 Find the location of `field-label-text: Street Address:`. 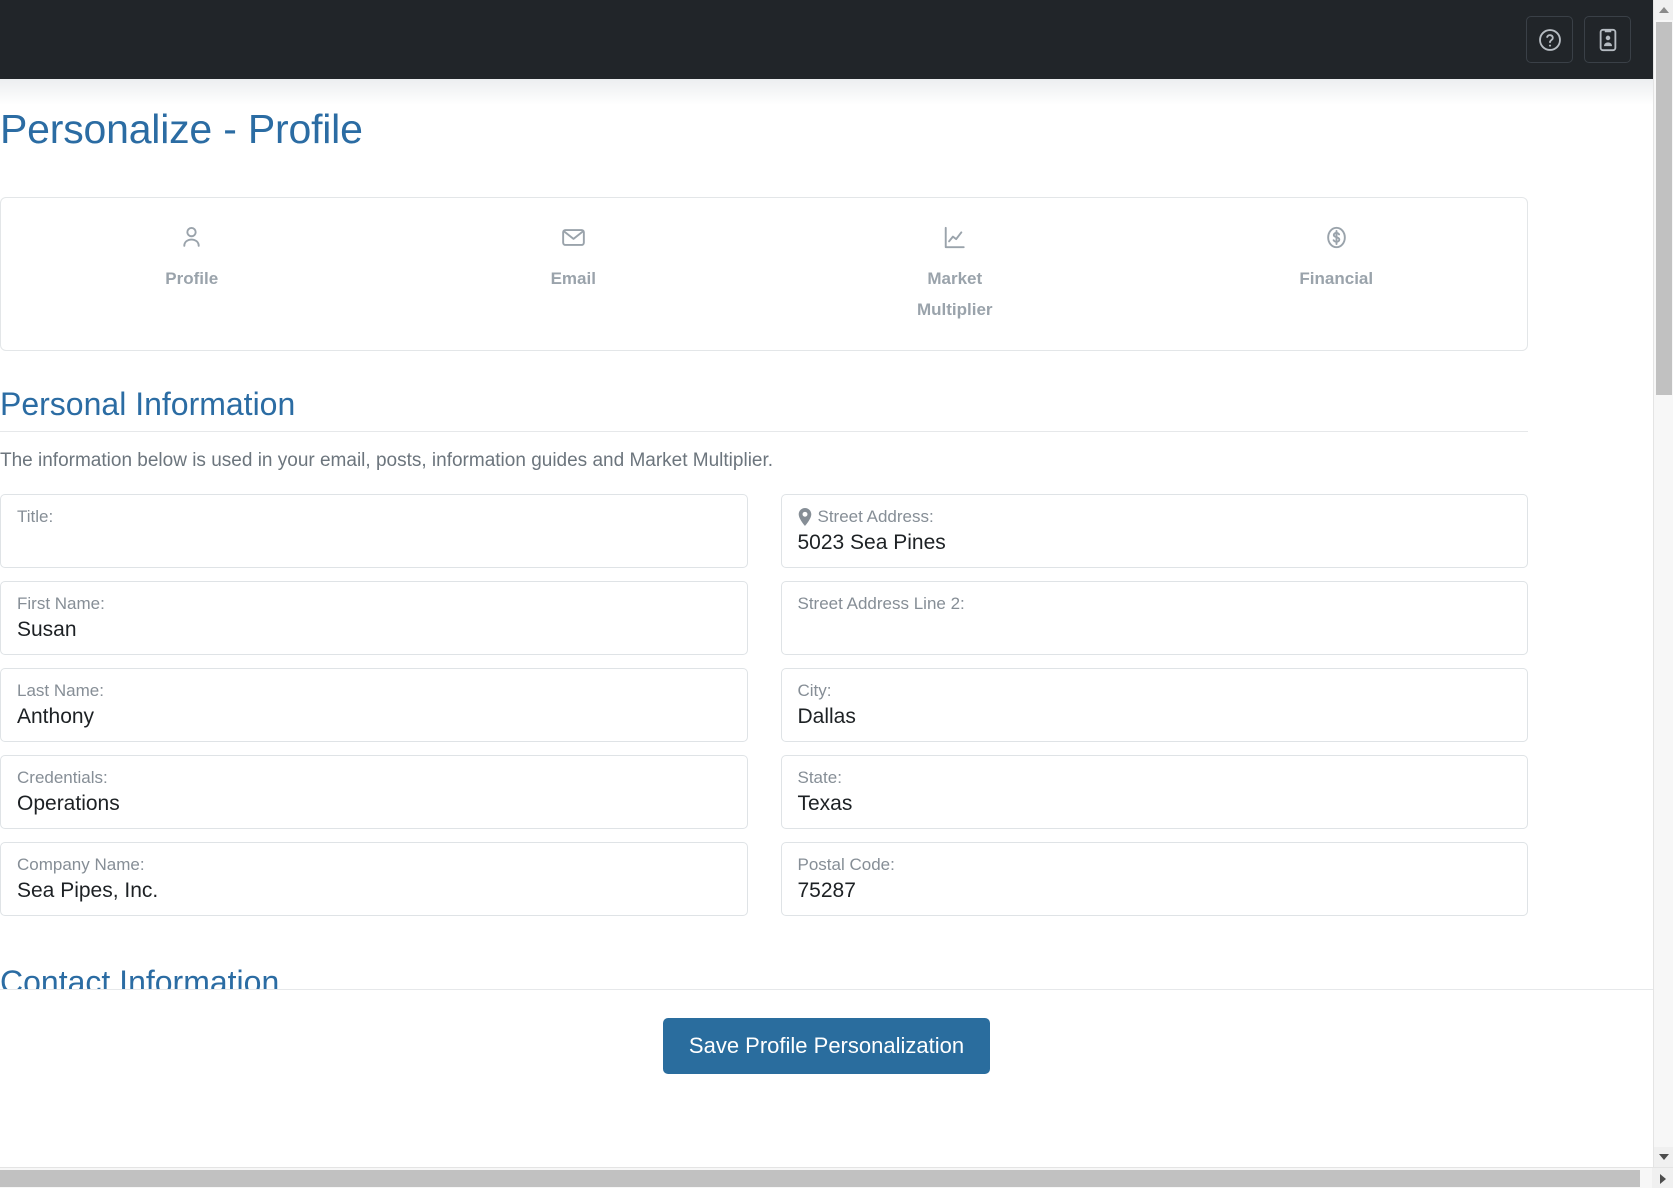

field-label-text: Street Address: is located at coordinates (875, 516).